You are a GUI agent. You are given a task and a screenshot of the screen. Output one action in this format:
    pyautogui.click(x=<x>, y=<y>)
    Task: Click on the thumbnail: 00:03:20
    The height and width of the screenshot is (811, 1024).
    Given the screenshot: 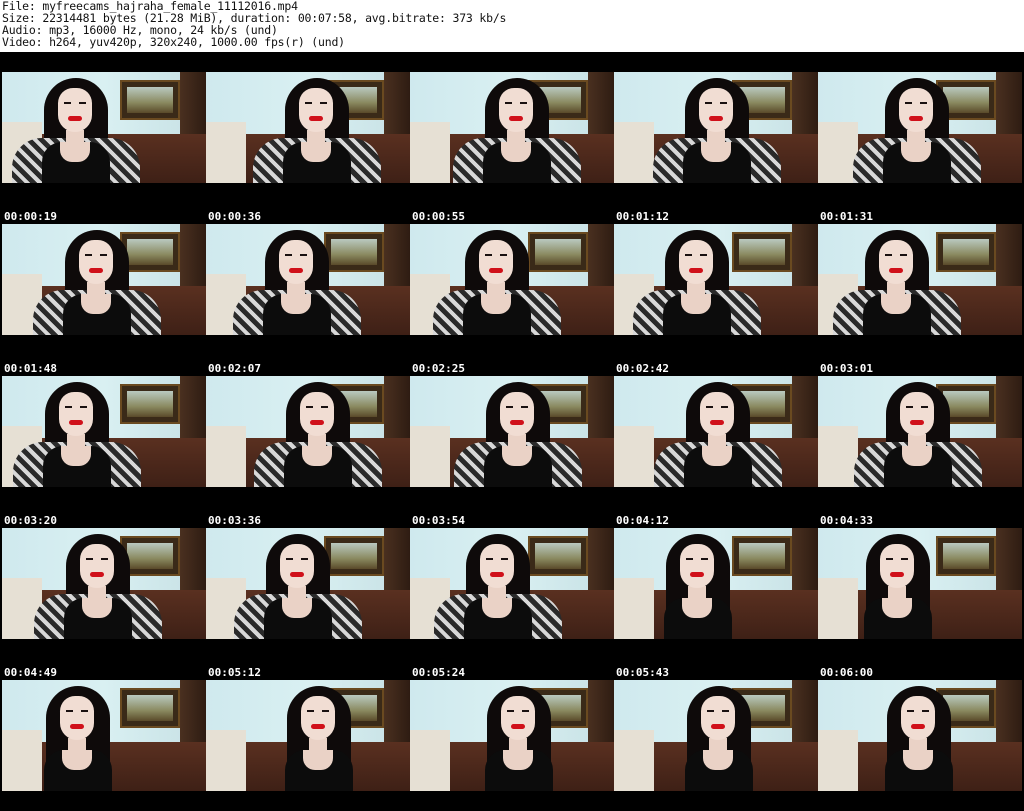 What is the action you would take?
    pyautogui.click(x=104, y=452)
    